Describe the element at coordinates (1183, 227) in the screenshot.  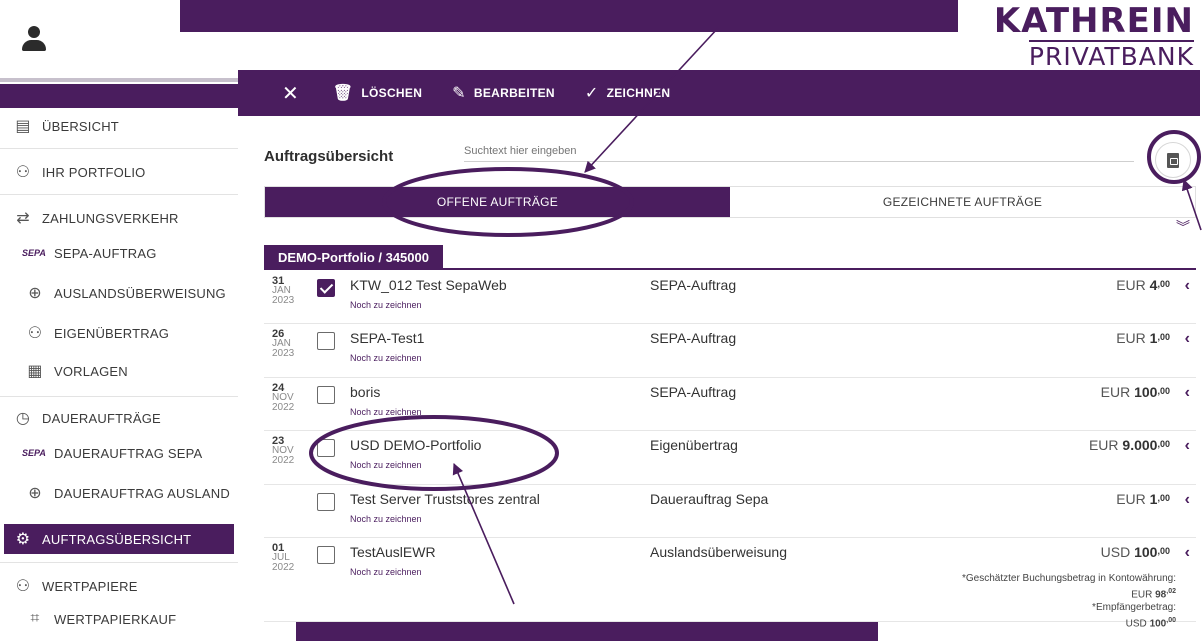
I see `expand-icon: ︾` at that location.